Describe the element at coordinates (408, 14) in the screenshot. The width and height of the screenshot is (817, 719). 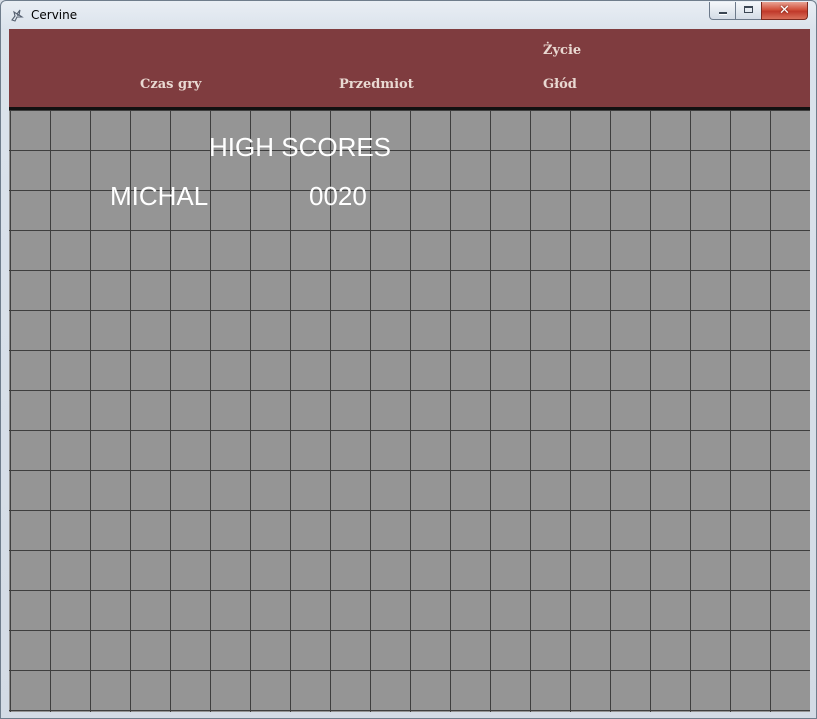
I see `title-bar: Cervine ✕` at that location.